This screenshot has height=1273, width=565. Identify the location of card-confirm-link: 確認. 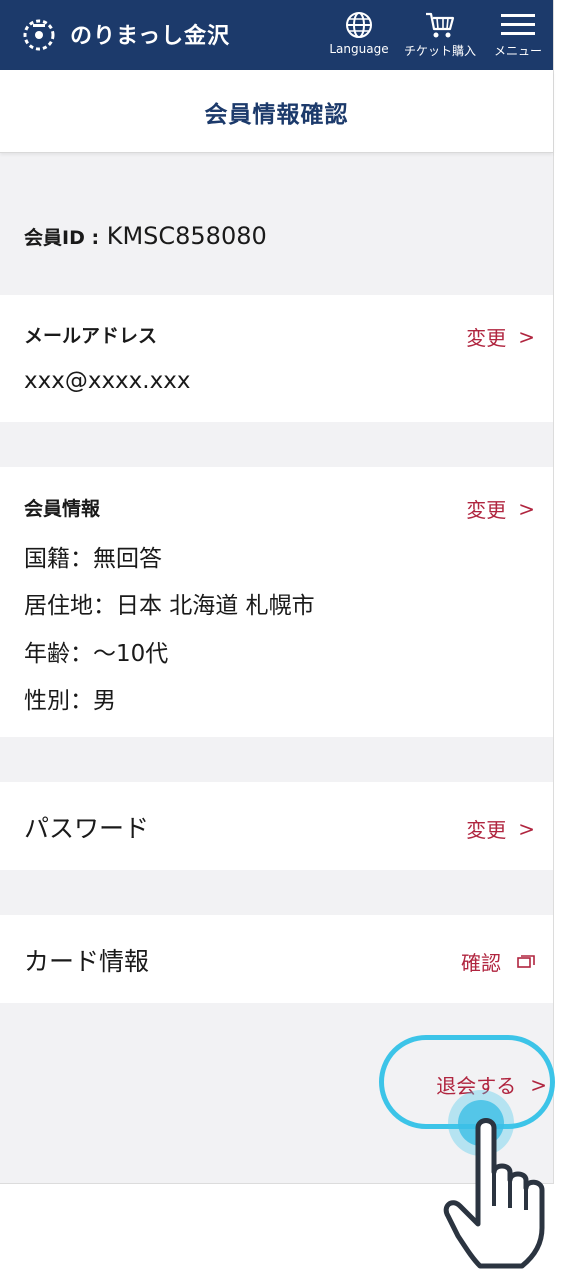
(498, 961).